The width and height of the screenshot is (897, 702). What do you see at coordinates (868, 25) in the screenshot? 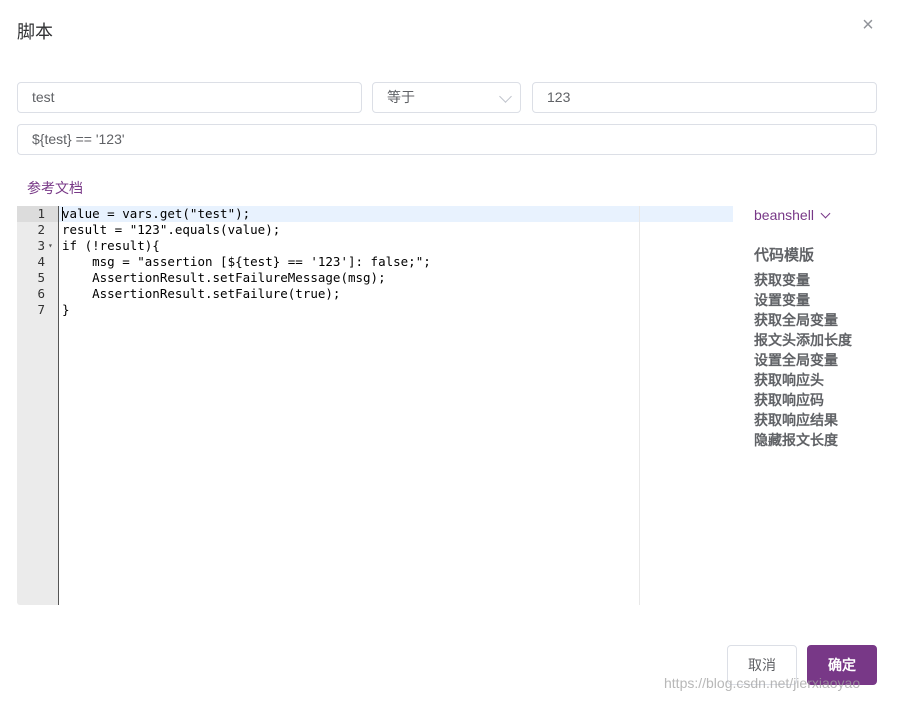
I see `close-icon: ×` at bounding box center [868, 25].